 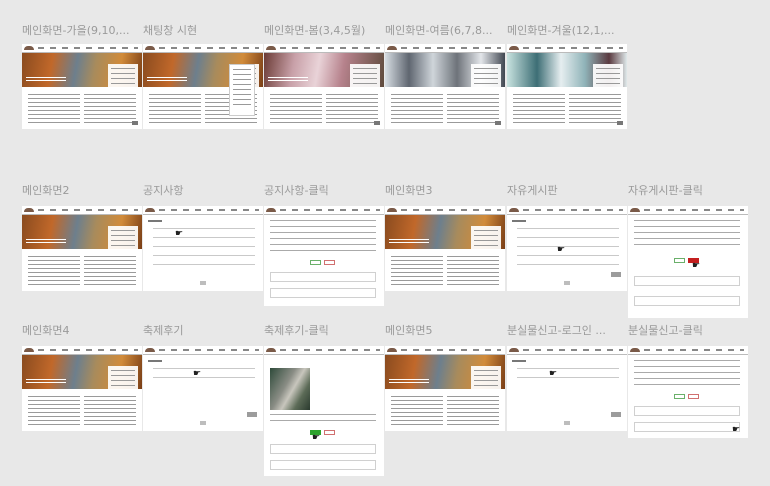 What do you see at coordinates (665, 330) in the screenshot?
I see `frame-title: 분실물신고-클릭` at bounding box center [665, 330].